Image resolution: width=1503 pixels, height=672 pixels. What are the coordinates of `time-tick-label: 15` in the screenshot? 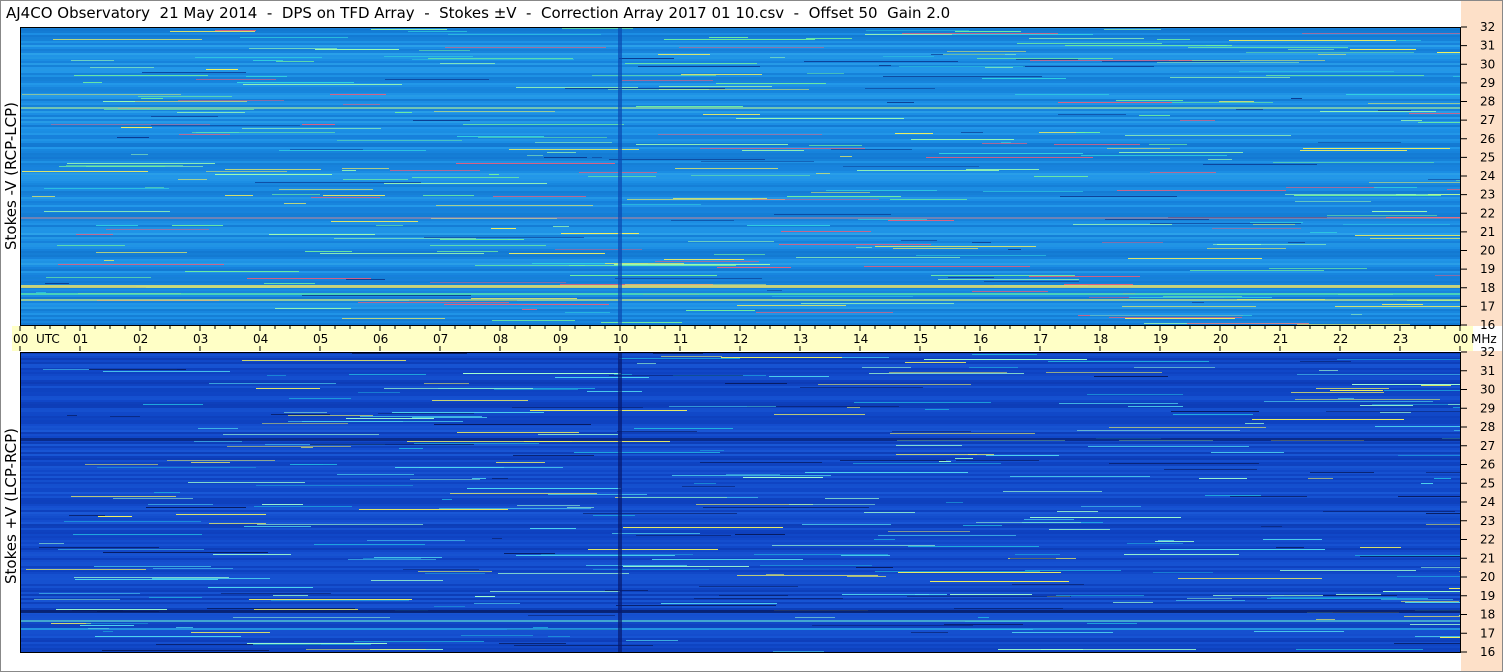 It's located at (920, 339).